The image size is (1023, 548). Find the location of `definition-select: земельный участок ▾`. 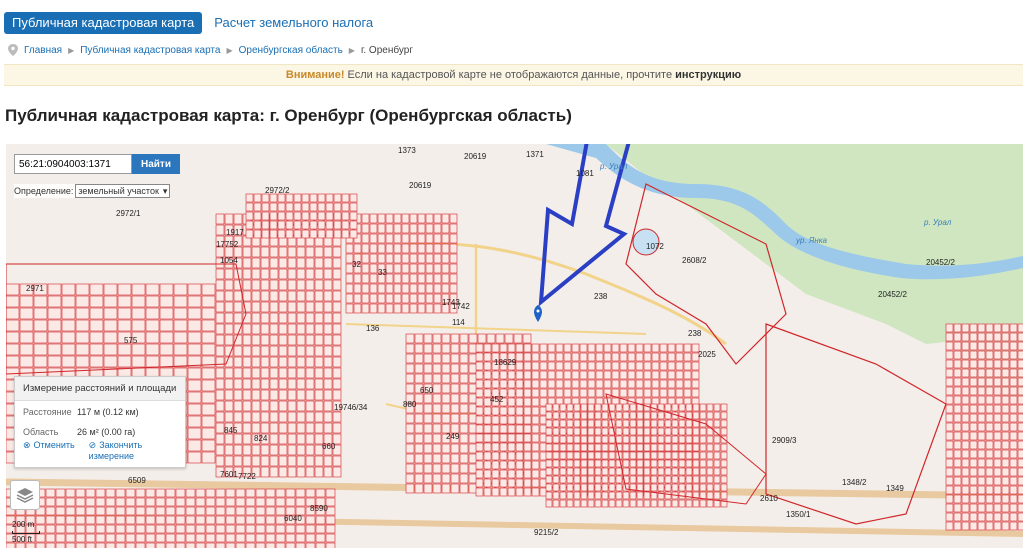

definition-select: земельный участок ▾ is located at coordinates (123, 191).